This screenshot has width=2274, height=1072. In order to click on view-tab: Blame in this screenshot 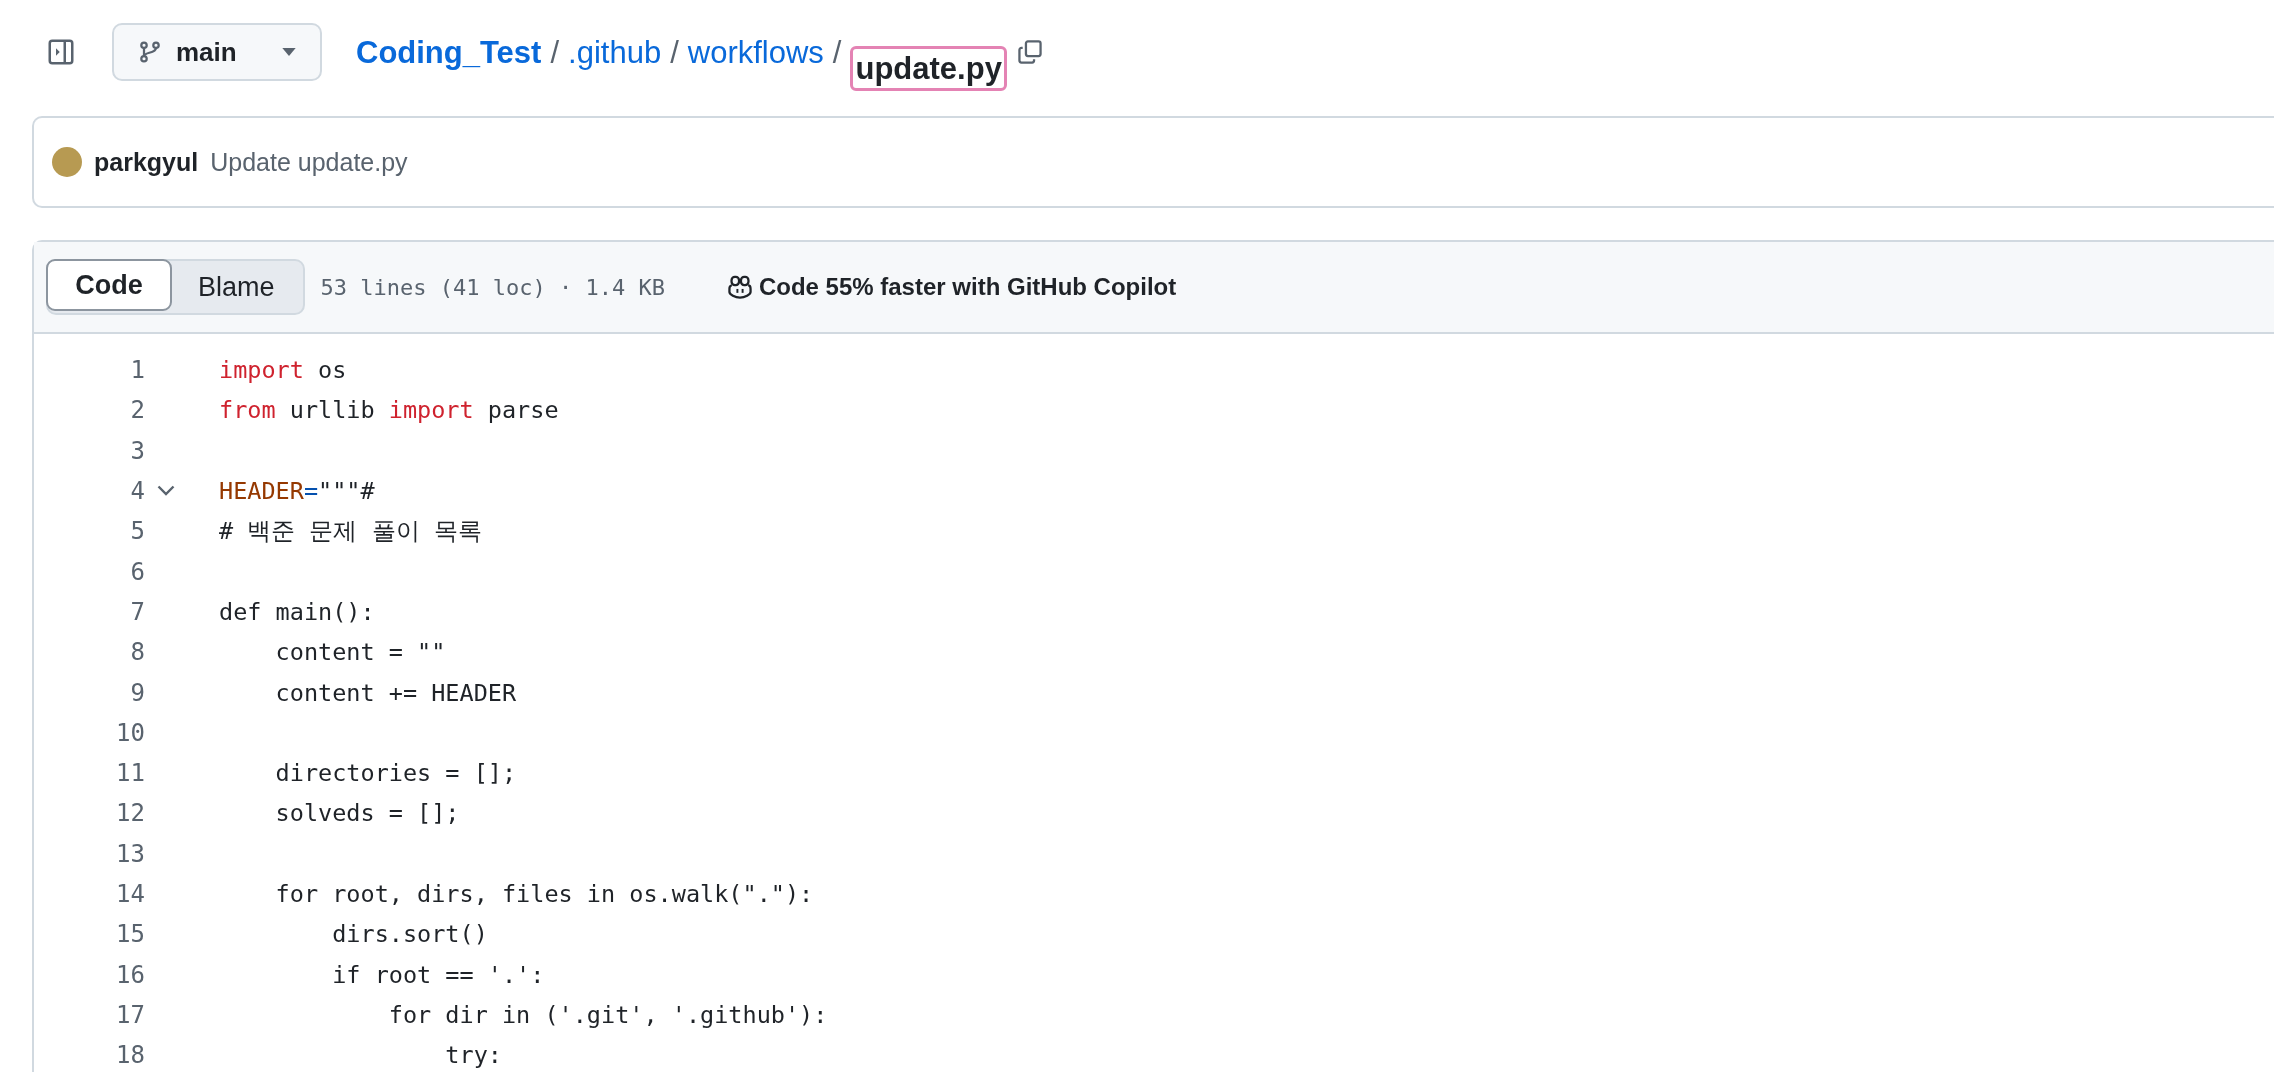, I will do `click(236, 287)`.